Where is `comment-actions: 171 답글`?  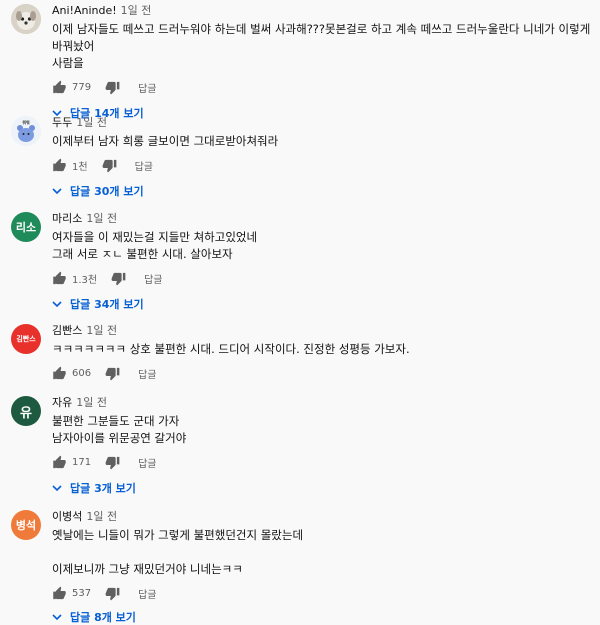 comment-actions: 171 답글 is located at coordinates (322, 462).